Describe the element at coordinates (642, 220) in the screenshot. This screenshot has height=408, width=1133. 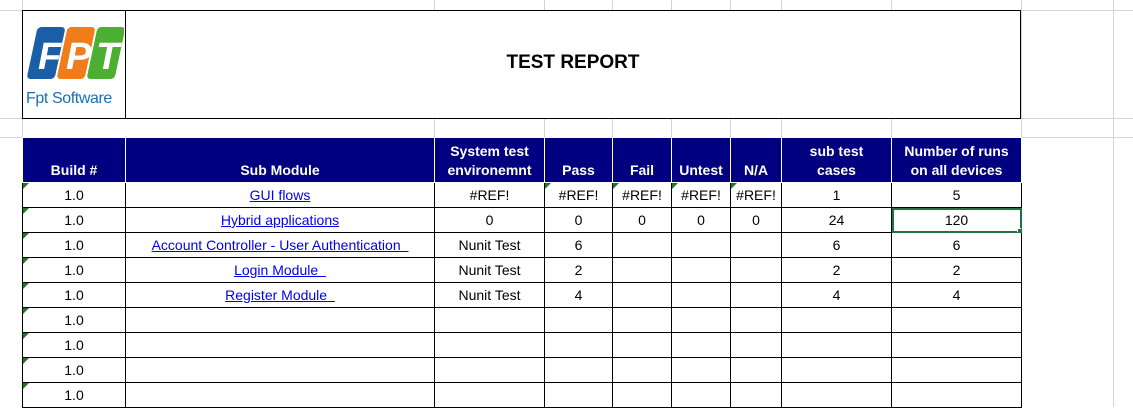
I see `fail-cell: 0` at that location.